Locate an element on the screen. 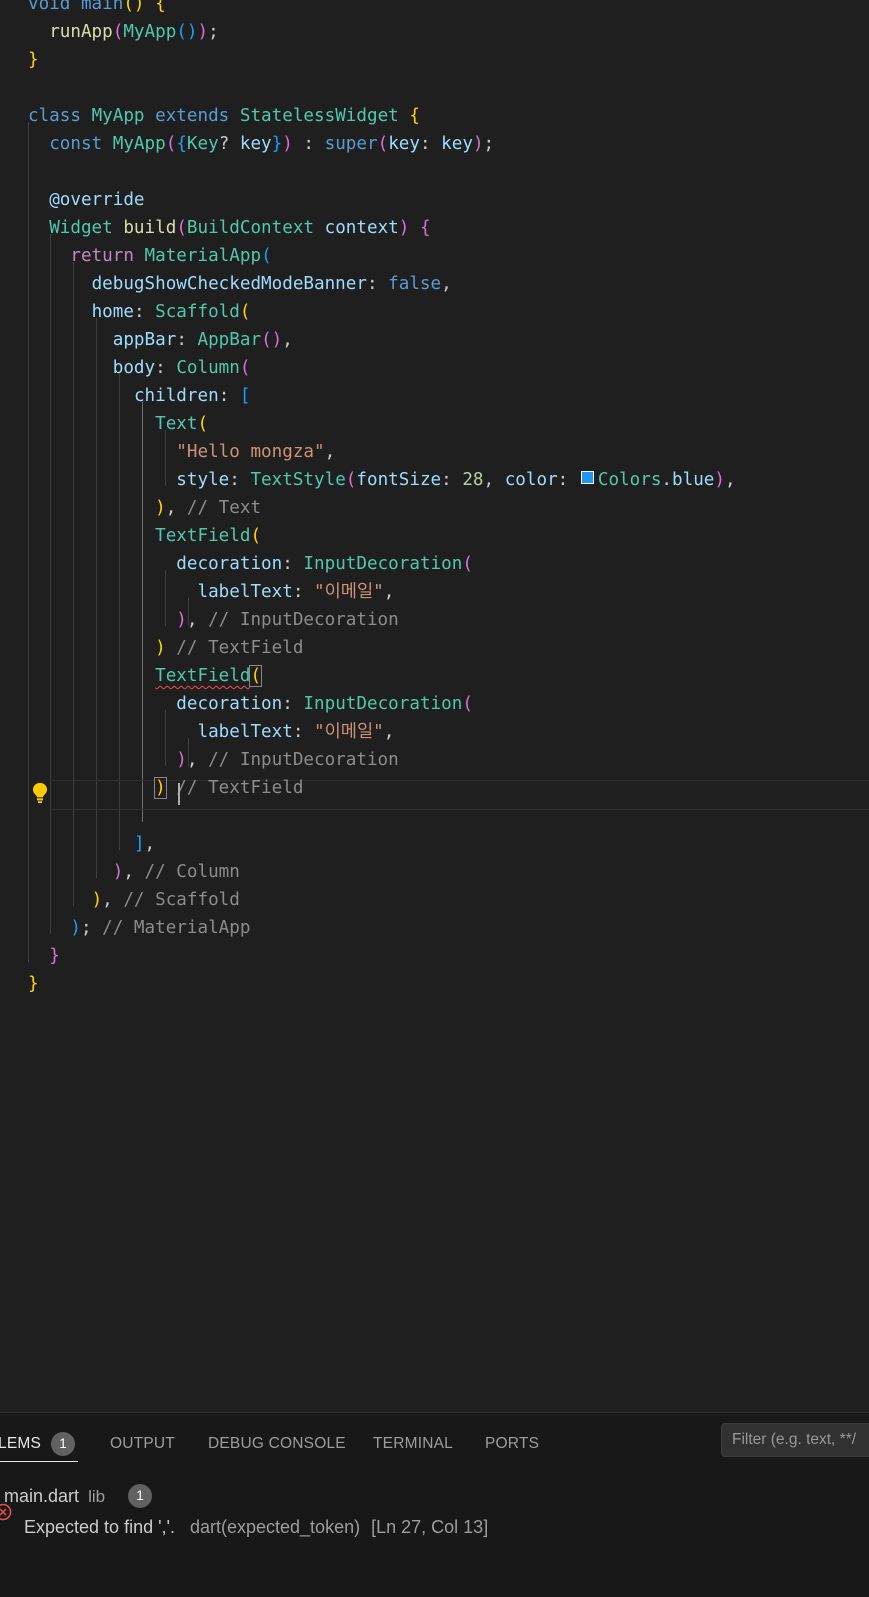 The height and width of the screenshot is (1597, 869). code-token: super is located at coordinates (351, 144).